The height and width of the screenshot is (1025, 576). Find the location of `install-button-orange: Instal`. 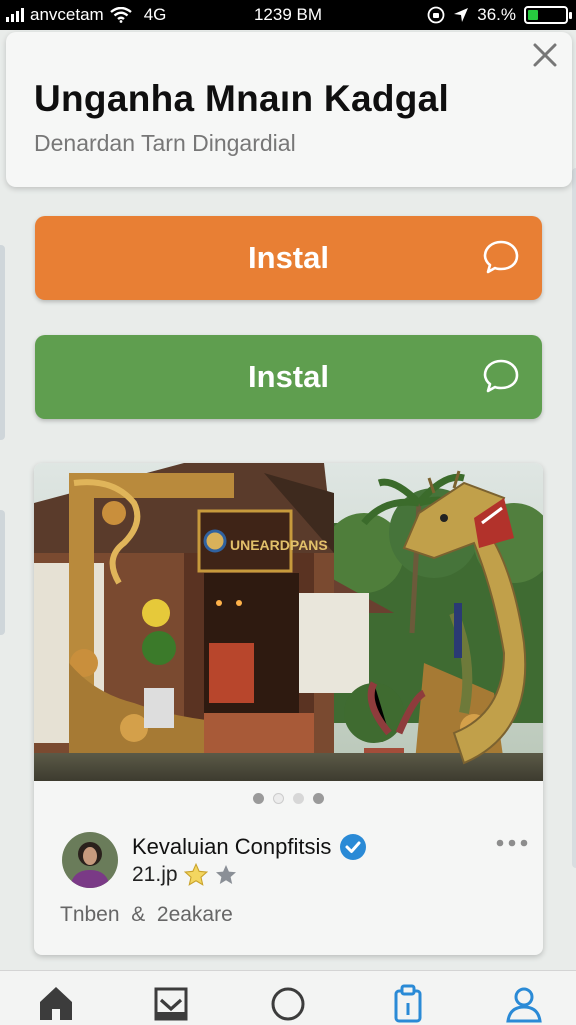

install-button-orange: Instal is located at coordinates (288, 258).